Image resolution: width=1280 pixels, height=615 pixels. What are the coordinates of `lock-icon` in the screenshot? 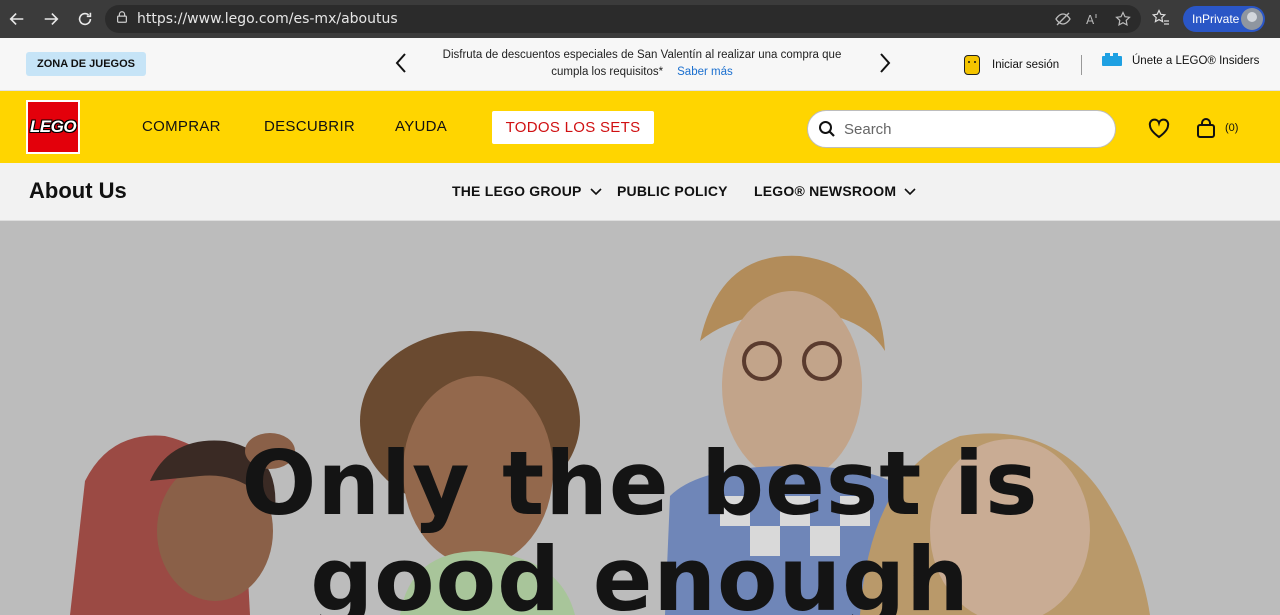 It's located at (122, 19).